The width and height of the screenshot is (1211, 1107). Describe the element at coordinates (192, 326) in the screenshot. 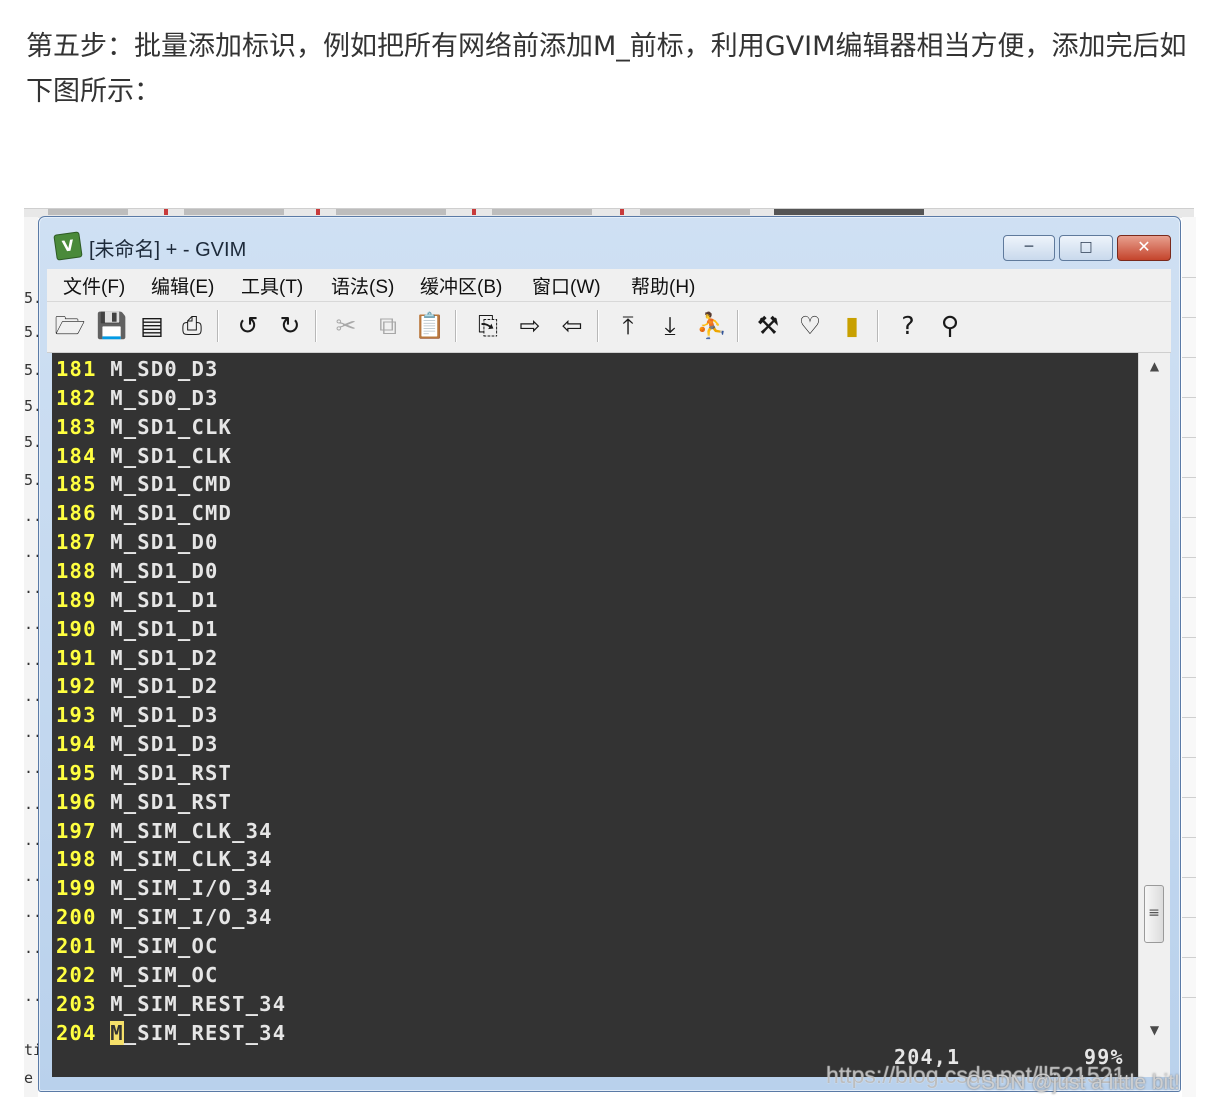

I see `print-icon: ⎙` at that location.